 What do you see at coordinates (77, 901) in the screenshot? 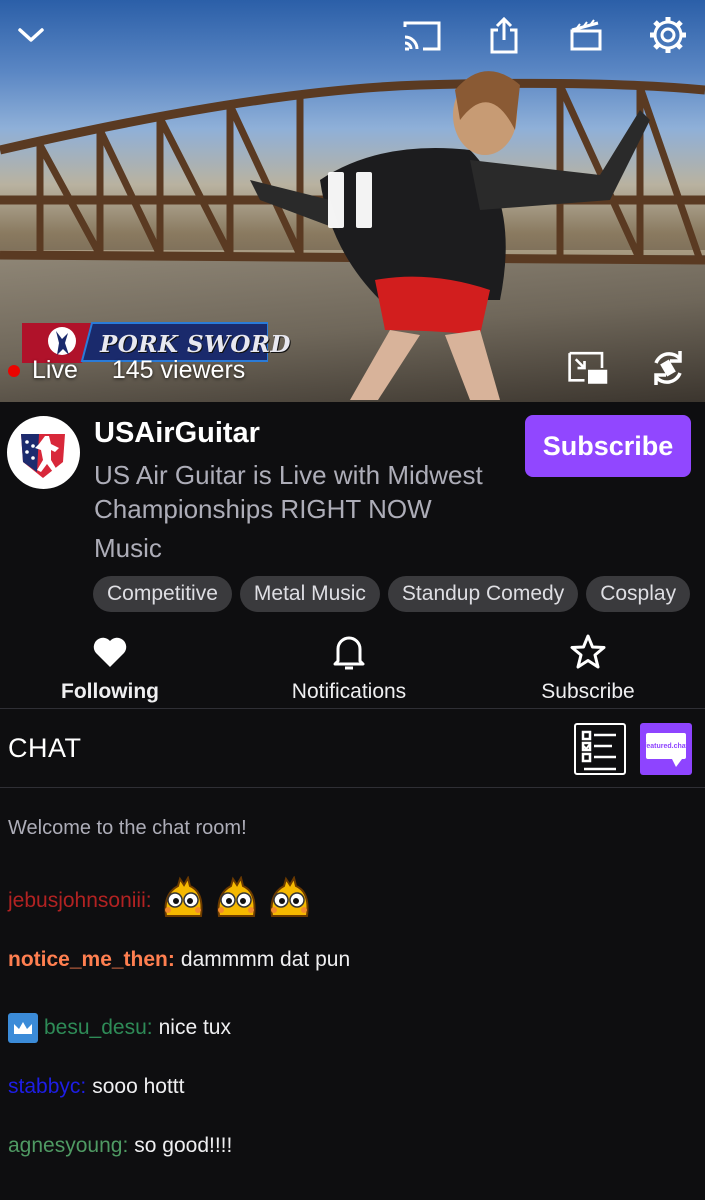
I see `chat-username: jebusjohnsoniii` at bounding box center [77, 901].